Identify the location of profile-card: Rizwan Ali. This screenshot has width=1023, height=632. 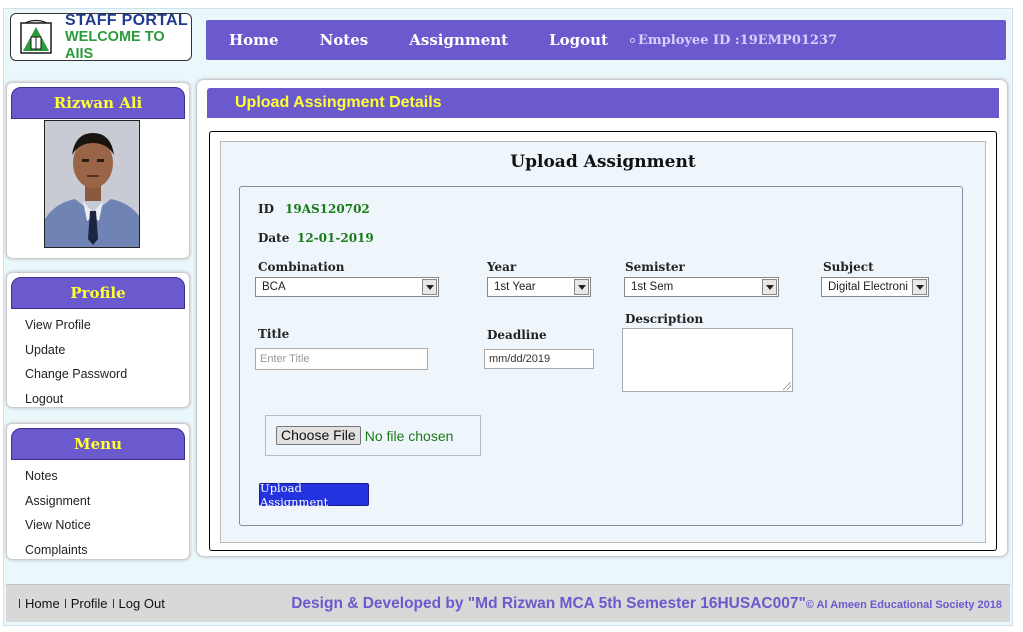
(98, 170).